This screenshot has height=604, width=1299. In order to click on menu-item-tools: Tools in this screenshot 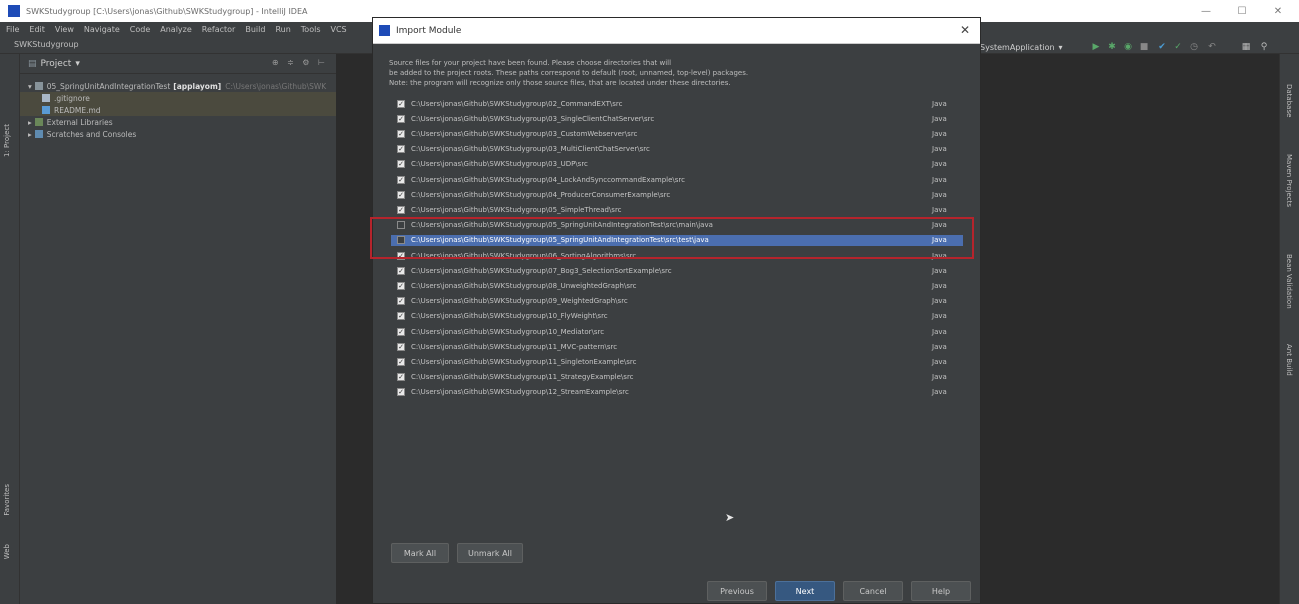, I will do `click(311, 29)`.